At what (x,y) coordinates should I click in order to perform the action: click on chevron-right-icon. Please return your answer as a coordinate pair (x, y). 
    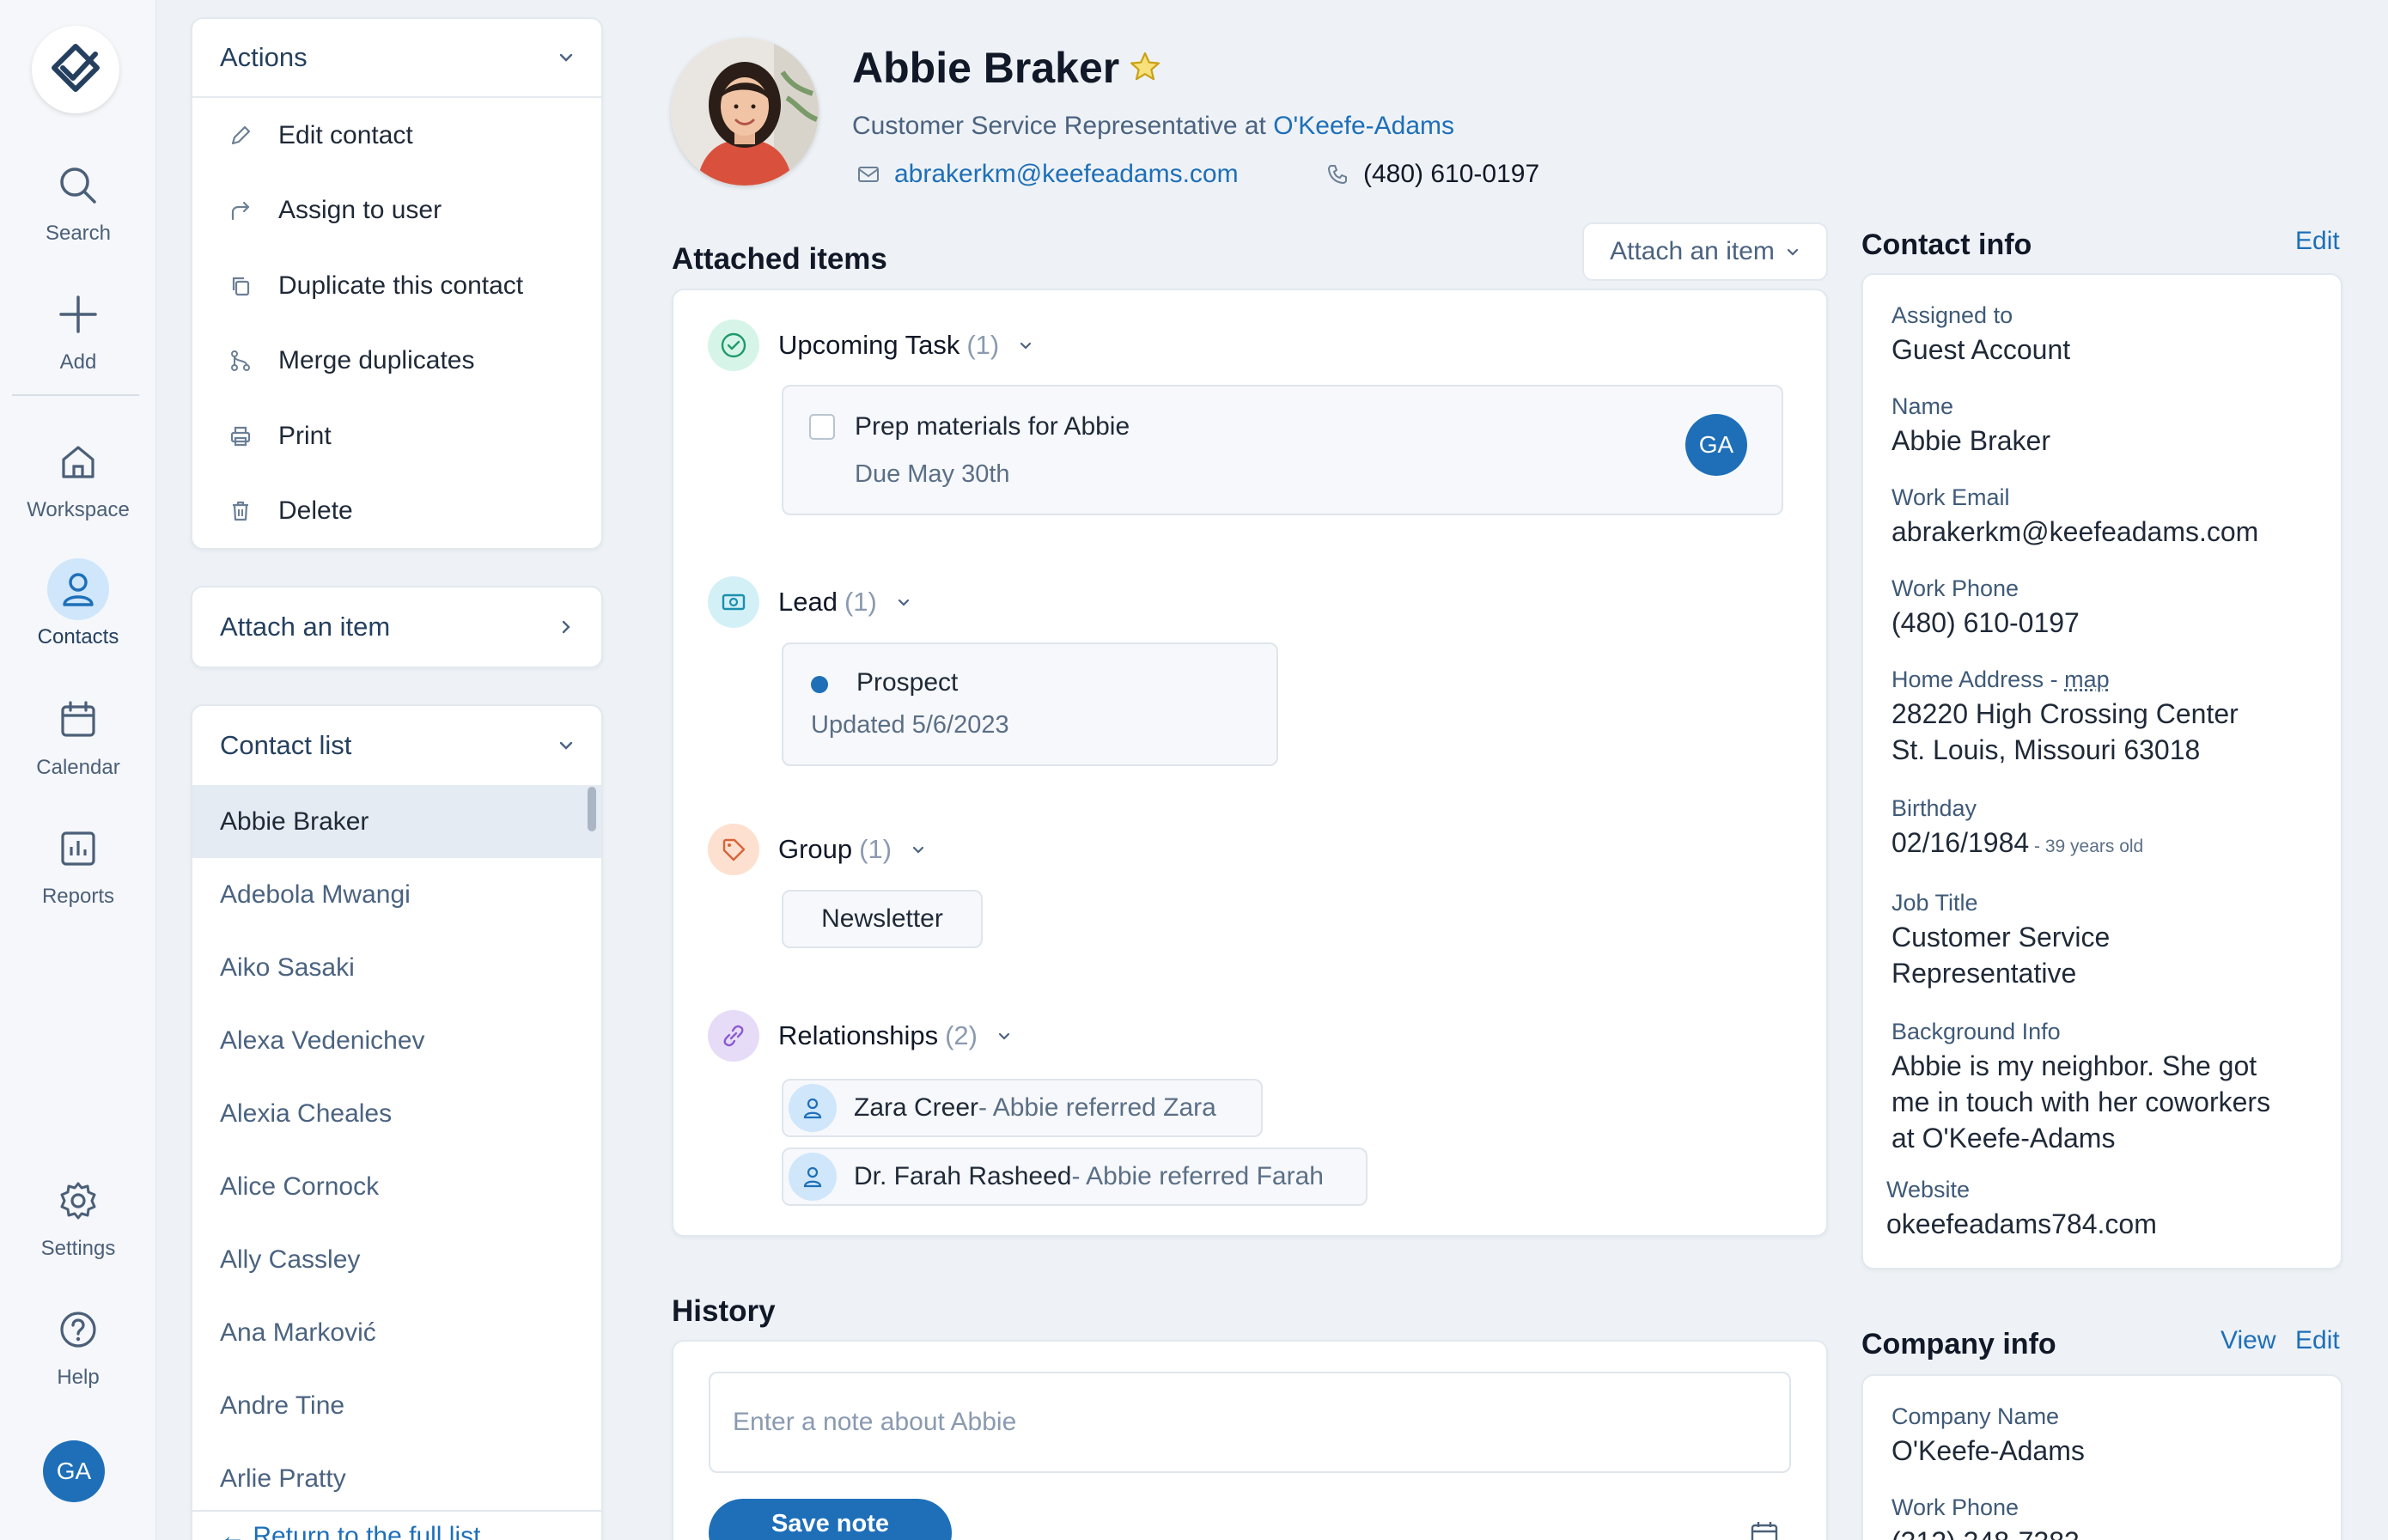
    Looking at the image, I should click on (566, 627).